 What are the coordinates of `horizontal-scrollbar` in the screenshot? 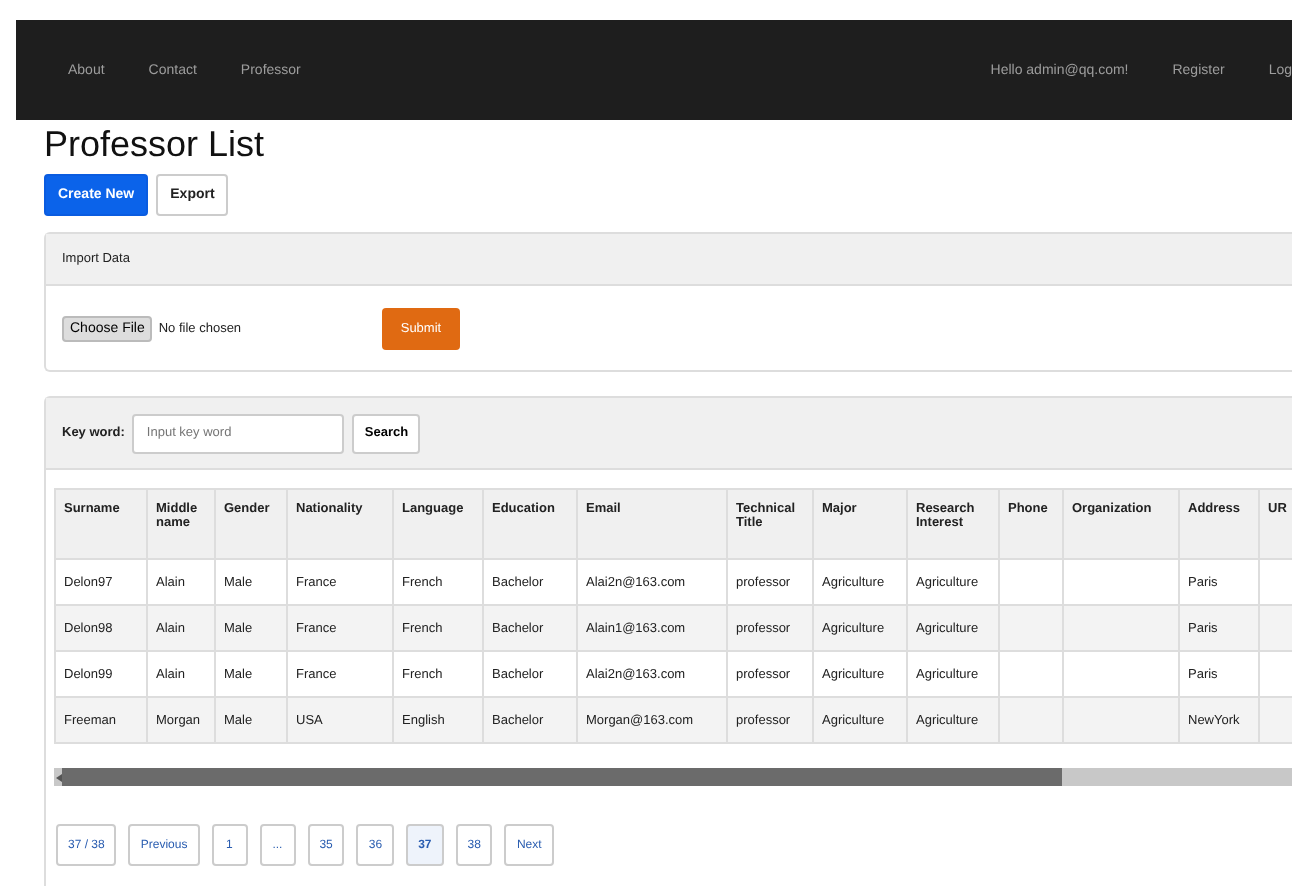 It's located at (673, 777).